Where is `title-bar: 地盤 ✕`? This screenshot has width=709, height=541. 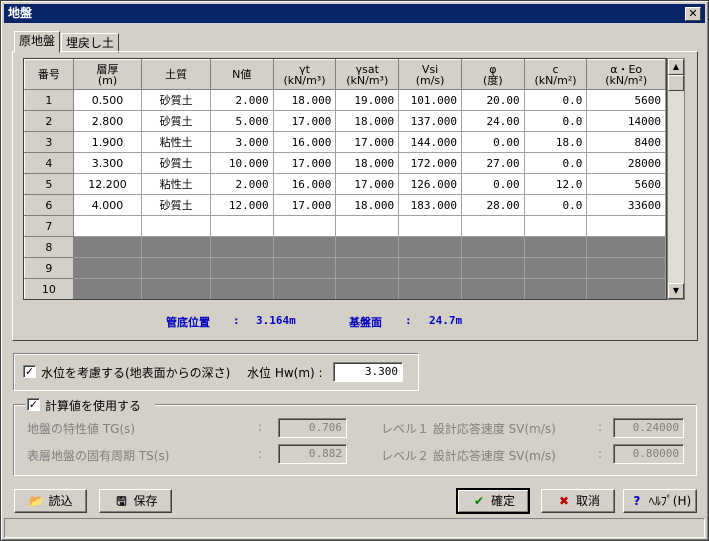
title-bar: 地盤 ✕ is located at coordinates (354, 13).